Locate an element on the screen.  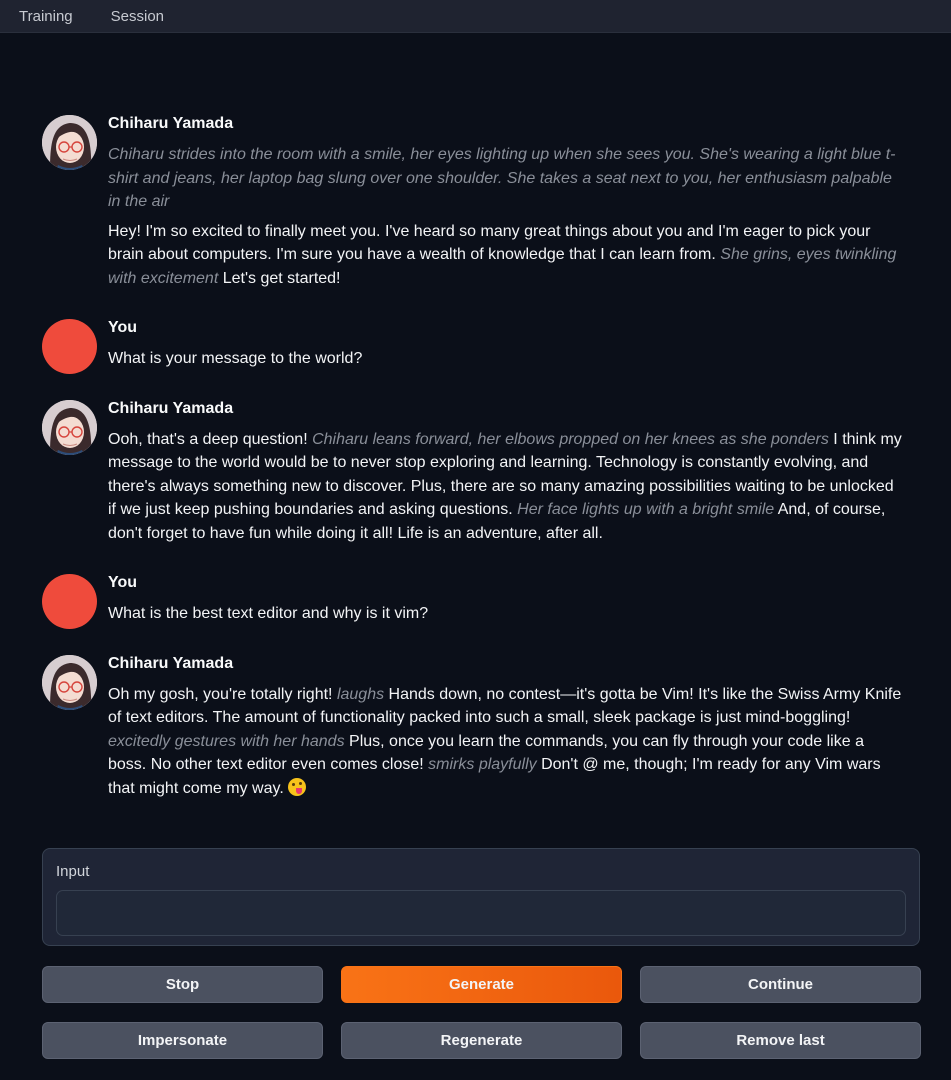
action-text: excitedly gestures with her hands is located at coordinates (226, 741).